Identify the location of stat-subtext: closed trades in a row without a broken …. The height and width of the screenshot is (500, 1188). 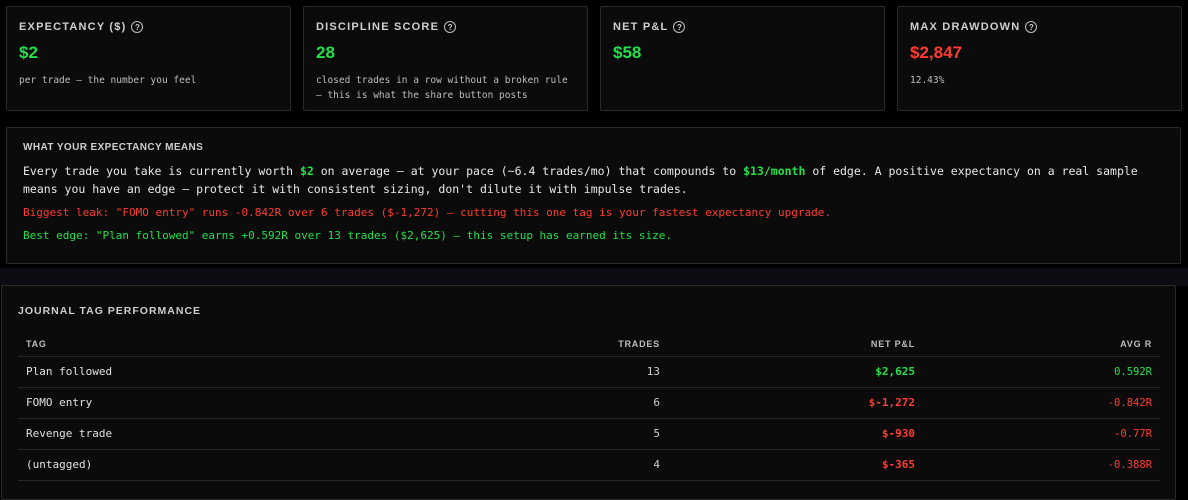
(442, 88).